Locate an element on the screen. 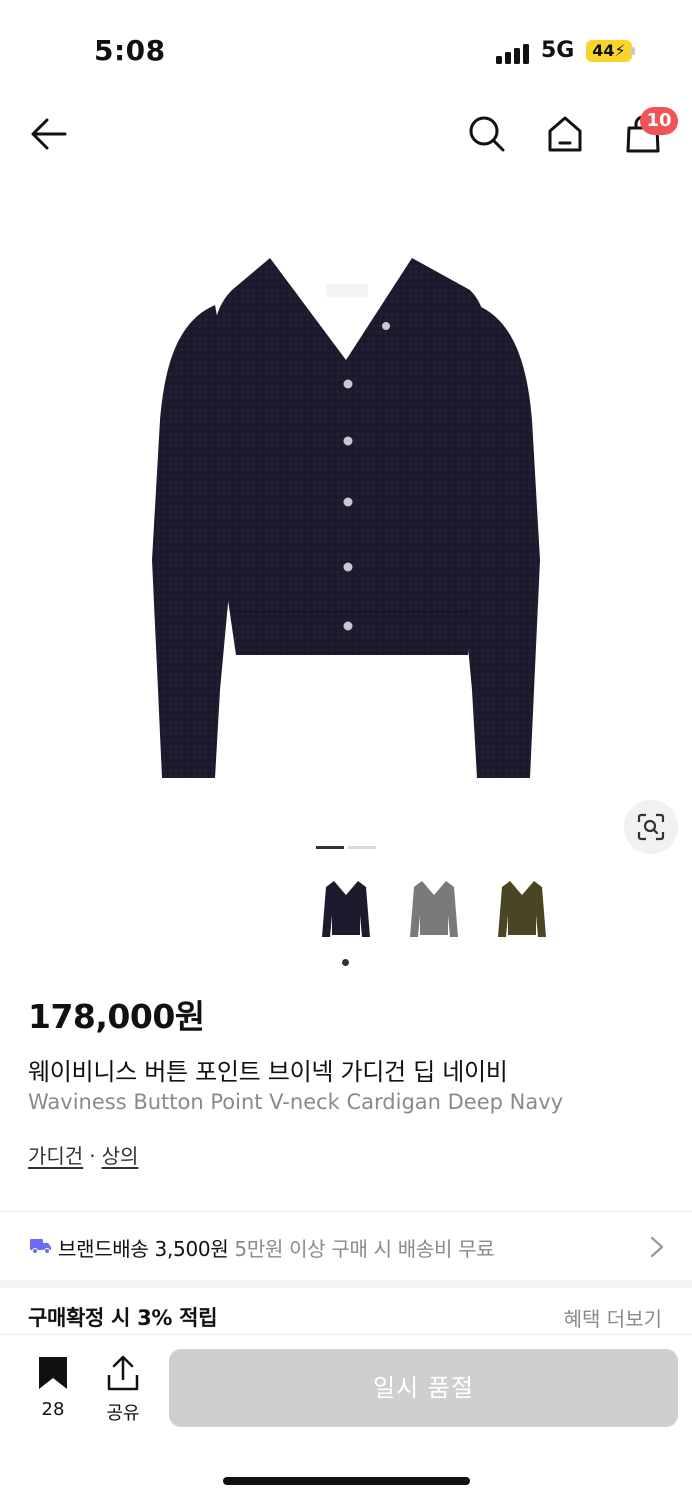 This screenshot has width=692, height=1500. top-nav is located at coordinates (346, 135).